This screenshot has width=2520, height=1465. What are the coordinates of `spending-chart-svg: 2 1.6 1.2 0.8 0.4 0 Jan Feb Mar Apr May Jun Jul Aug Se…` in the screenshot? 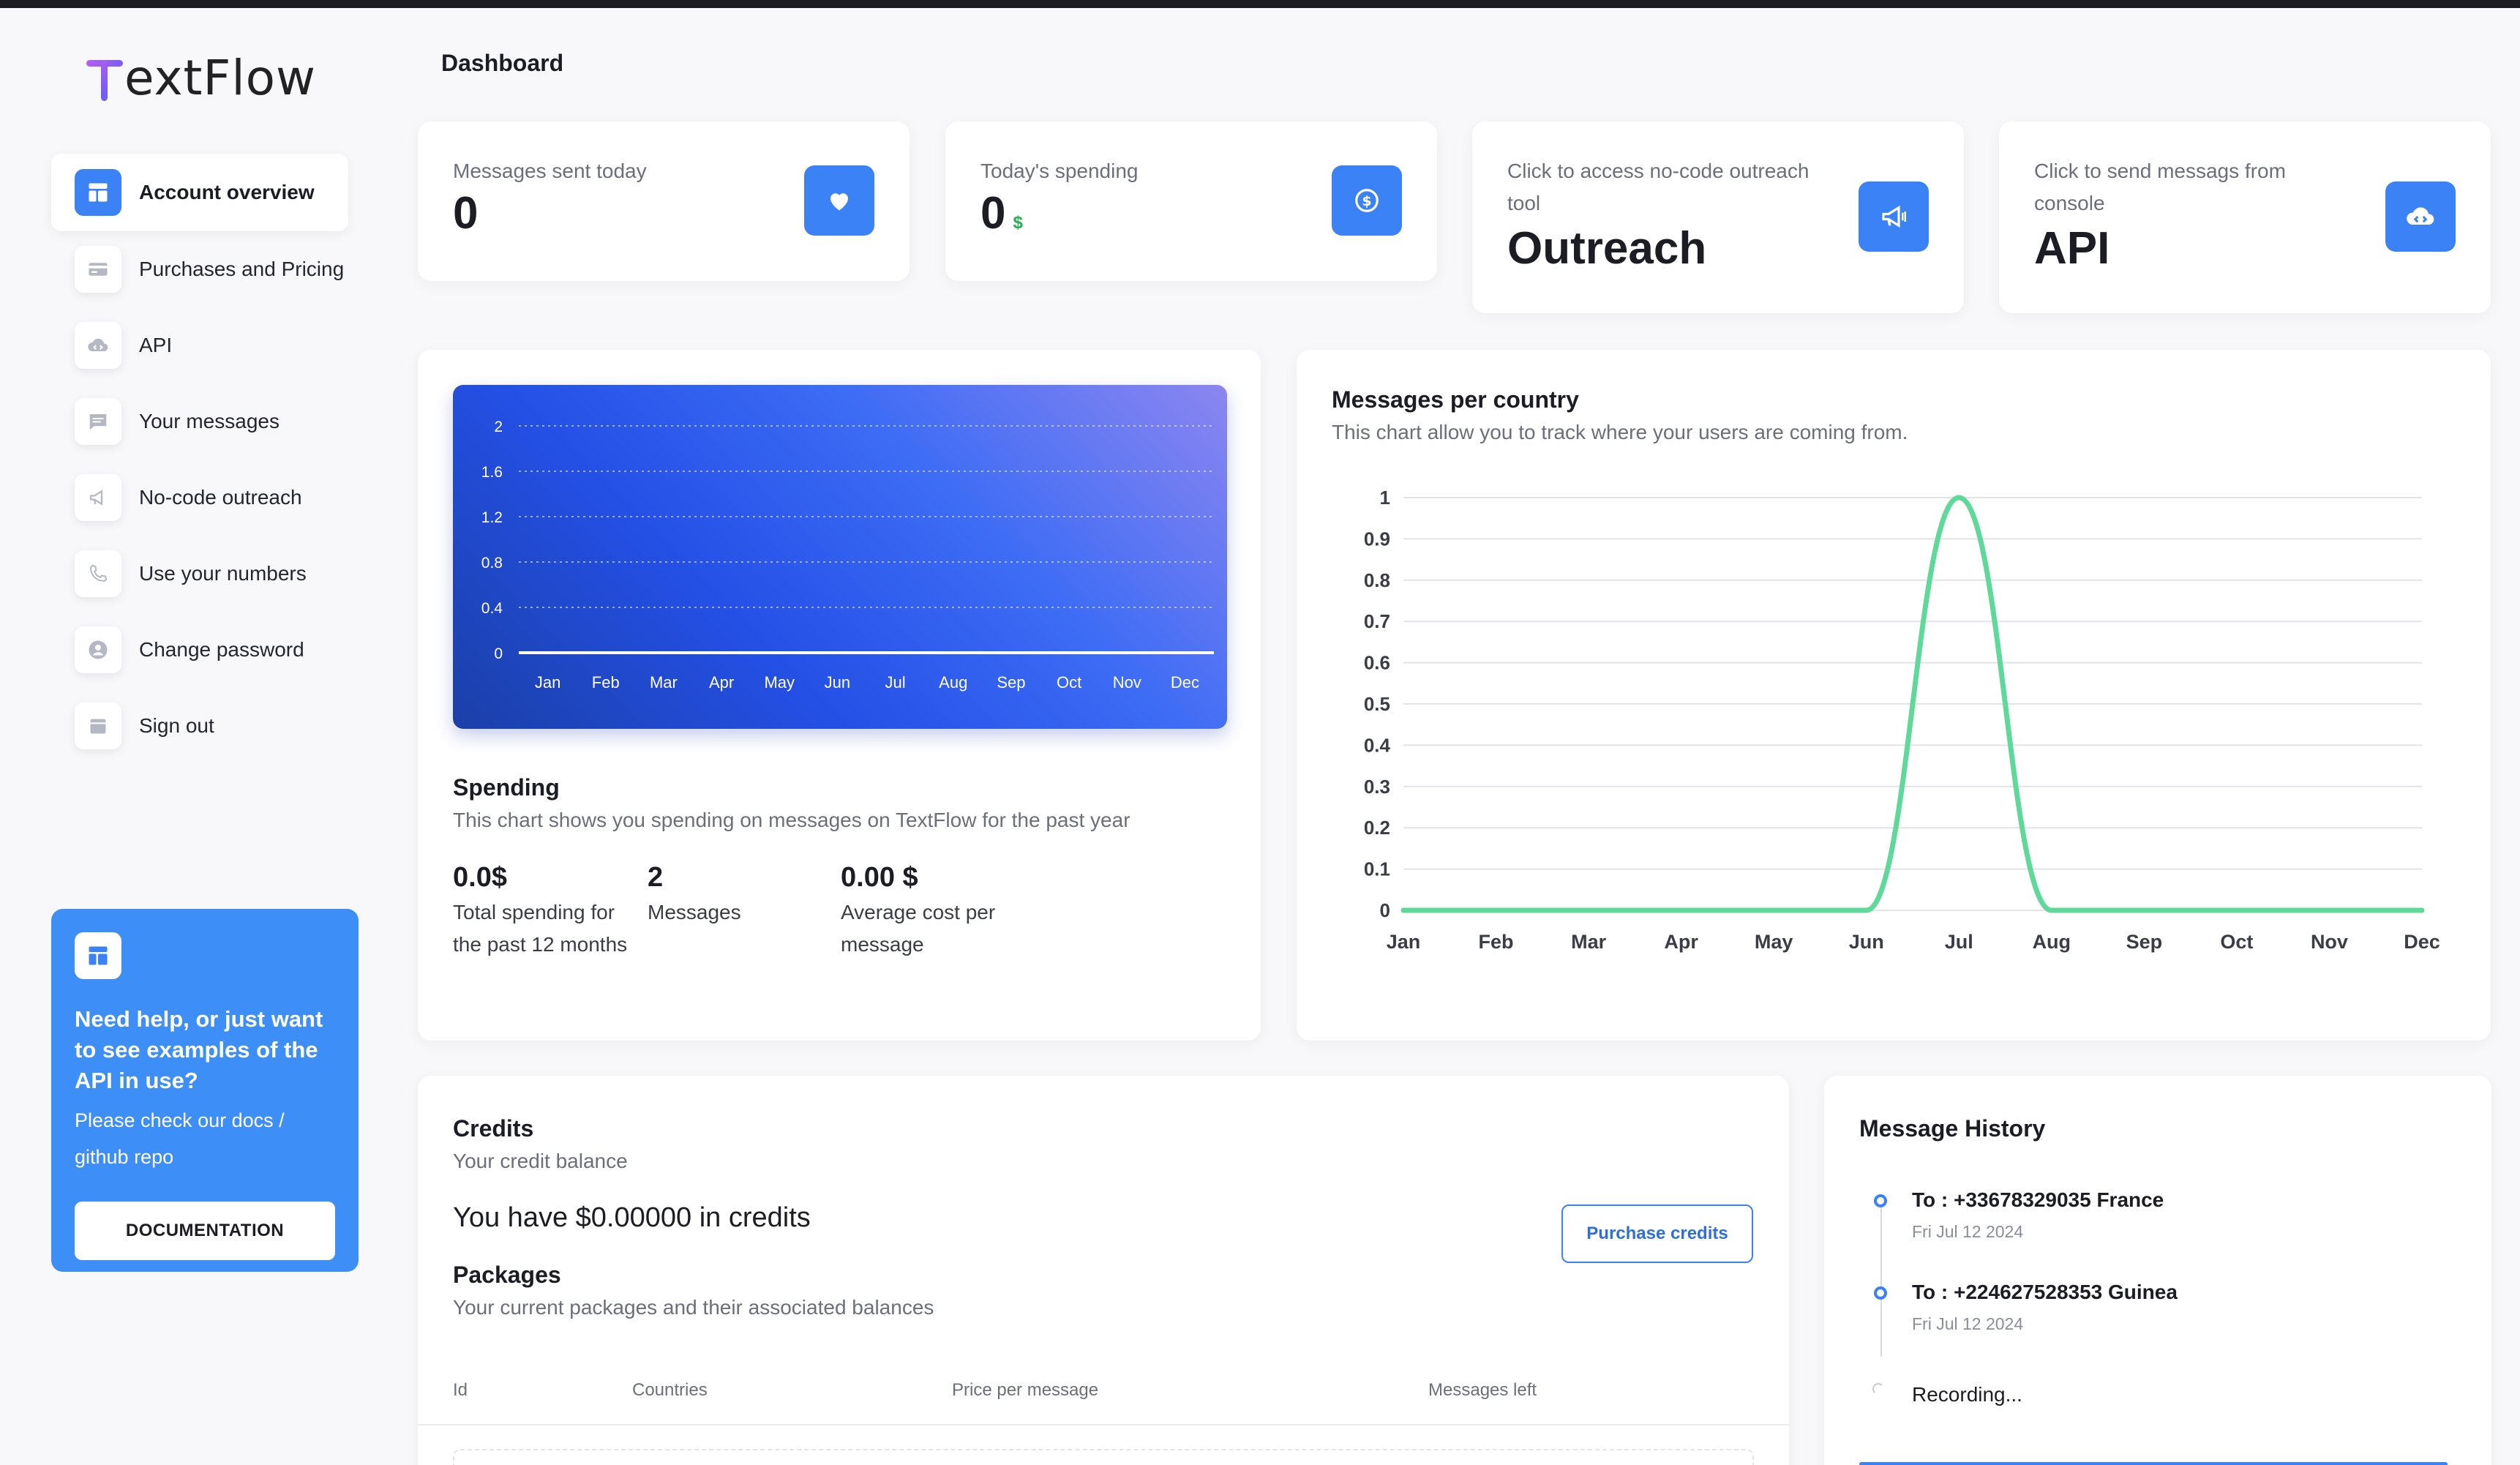 It's located at (847, 555).